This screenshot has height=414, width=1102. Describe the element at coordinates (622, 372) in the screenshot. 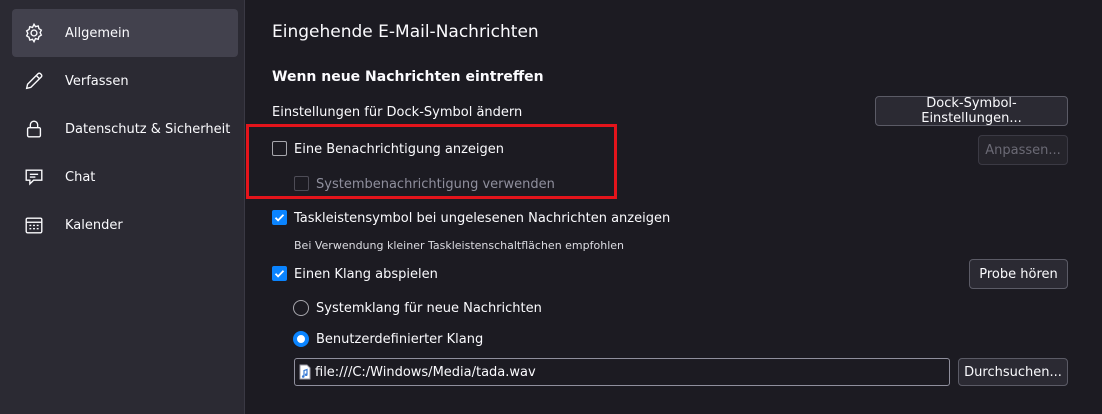

I see `sound-file-field: file:///C:/Windows/Media/tada.wav` at that location.